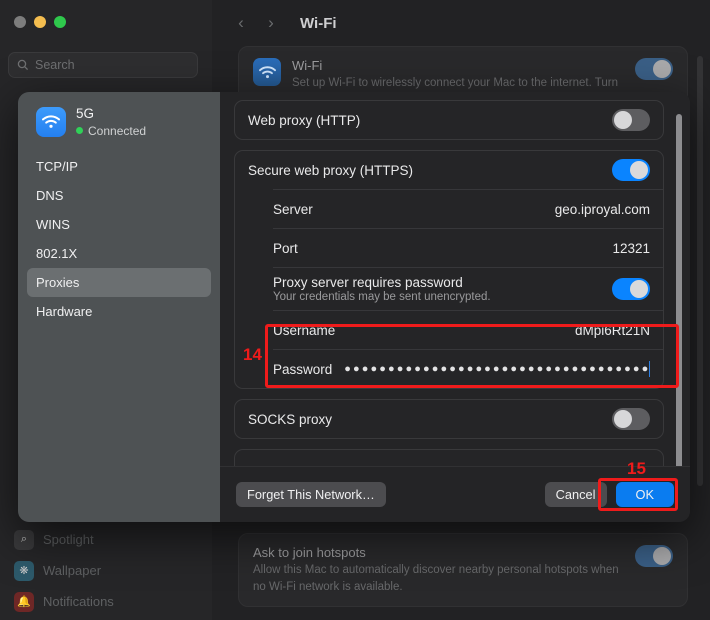 The height and width of the screenshot is (620, 710). Describe the element at coordinates (304, 120) in the screenshot. I see `web-proxy-label: Web proxy (HTTP)` at that location.